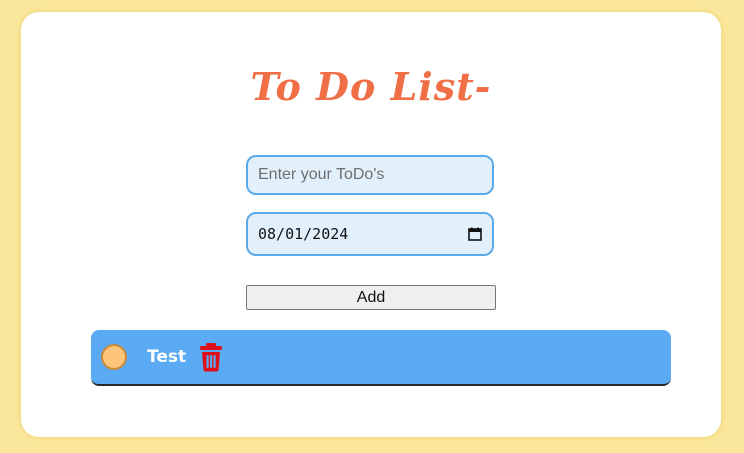  Describe the element at coordinates (211, 357) in the screenshot. I see `trash-icon` at that location.